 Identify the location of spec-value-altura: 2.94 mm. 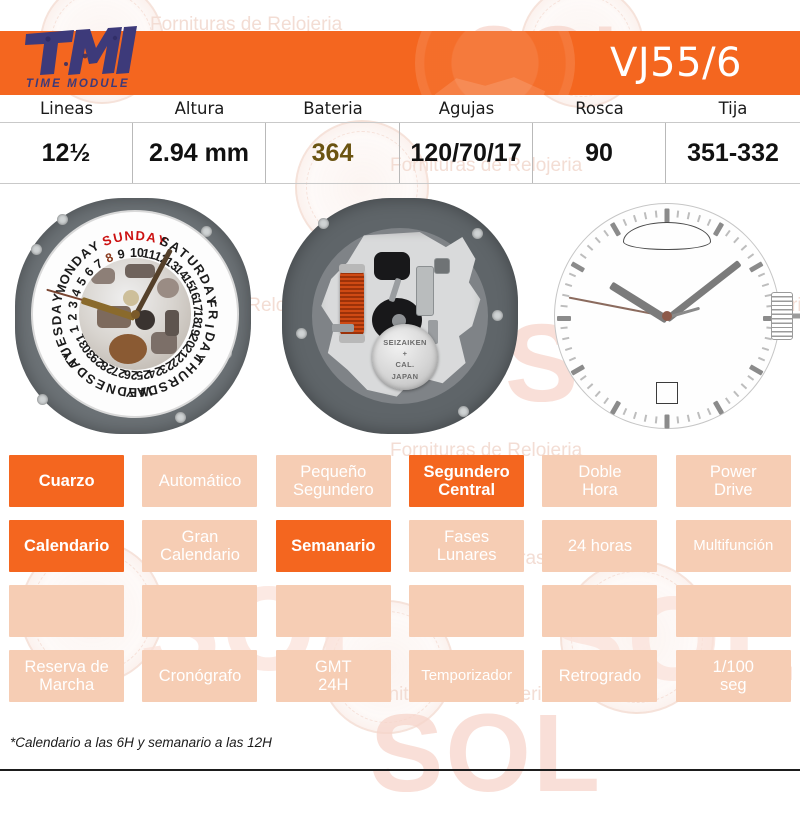
(199, 153).